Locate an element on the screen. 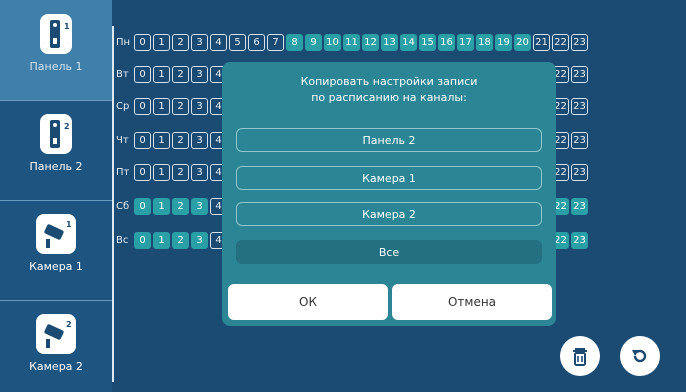  hour-cell: 5 is located at coordinates (237, 42).